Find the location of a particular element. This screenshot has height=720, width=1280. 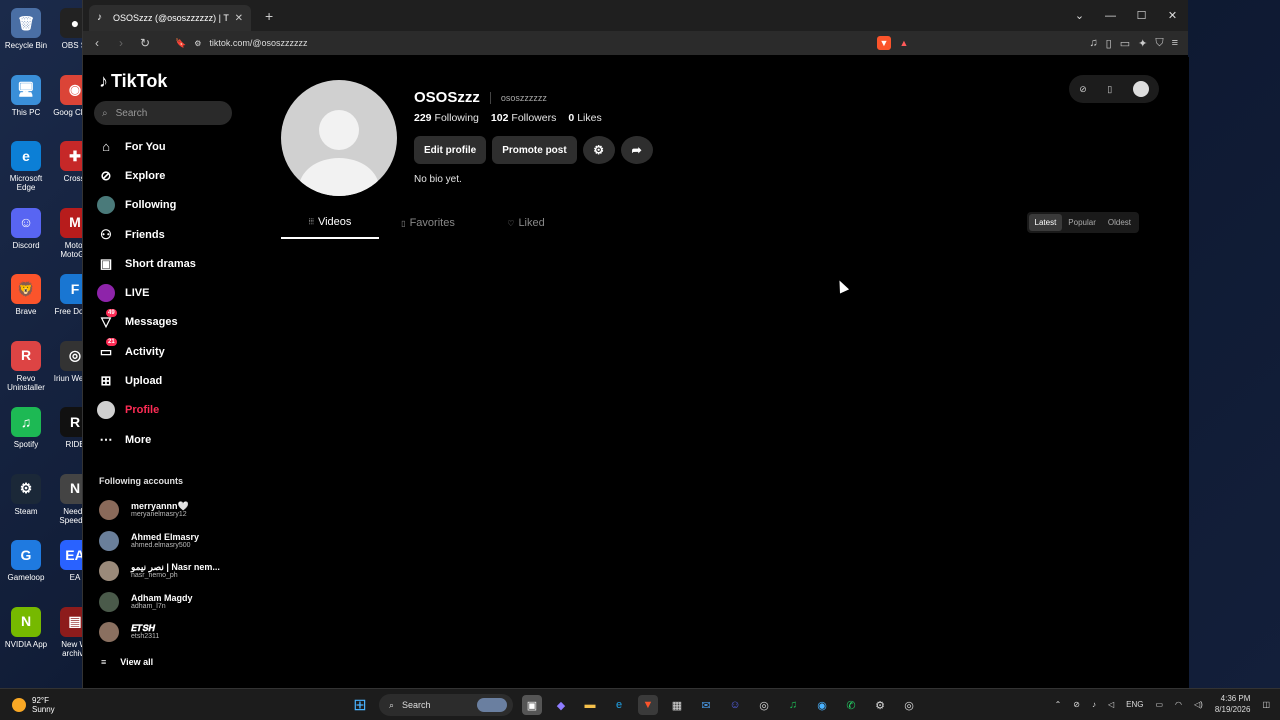

close-tab-icon: ✕ is located at coordinates (239, 18).